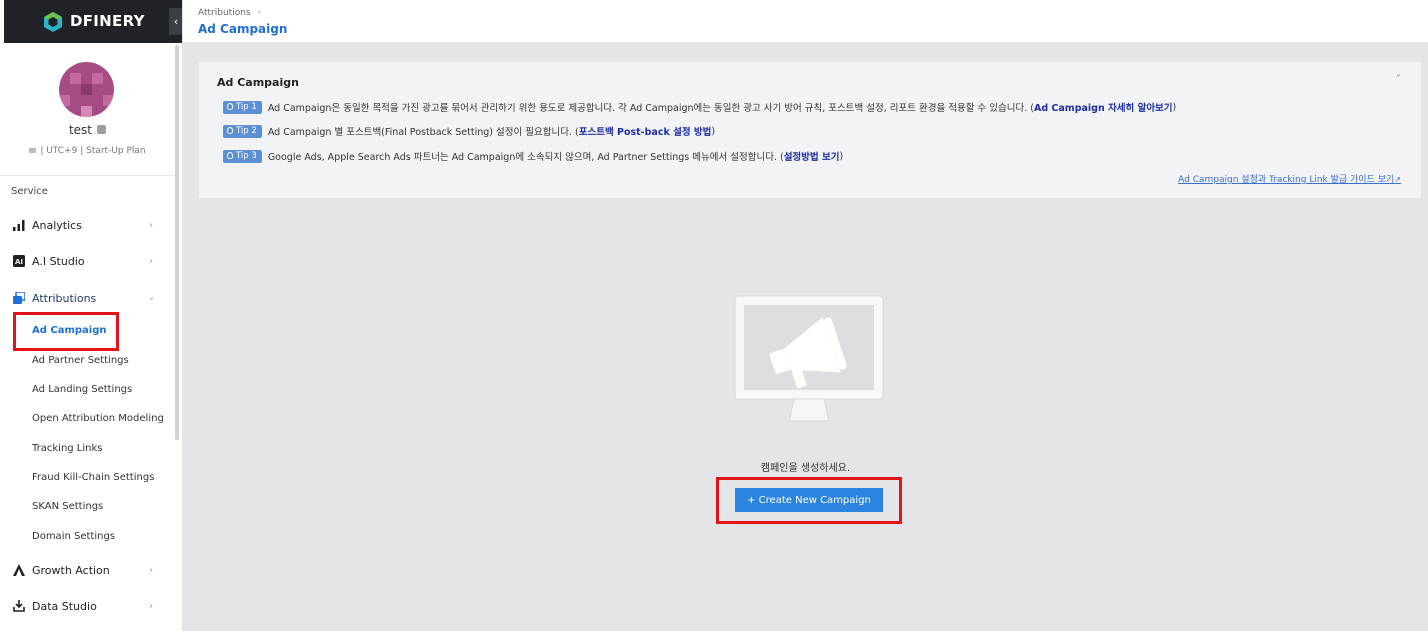 This screenshot has width=1428, height=631. I want to click on tip-badge: Tip 3, so click(242, 156).